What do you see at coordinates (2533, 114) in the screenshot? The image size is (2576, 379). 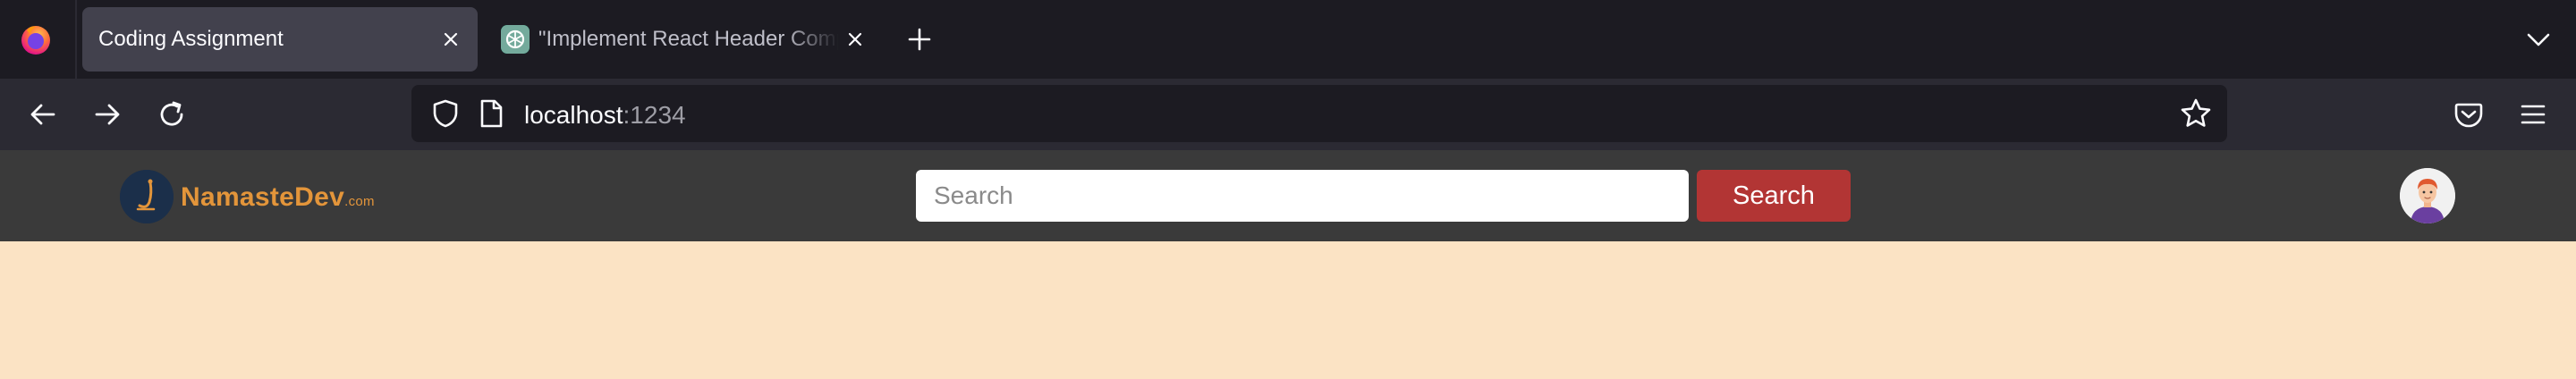 I see `menu-icon` at bounding box center [2533, 114].